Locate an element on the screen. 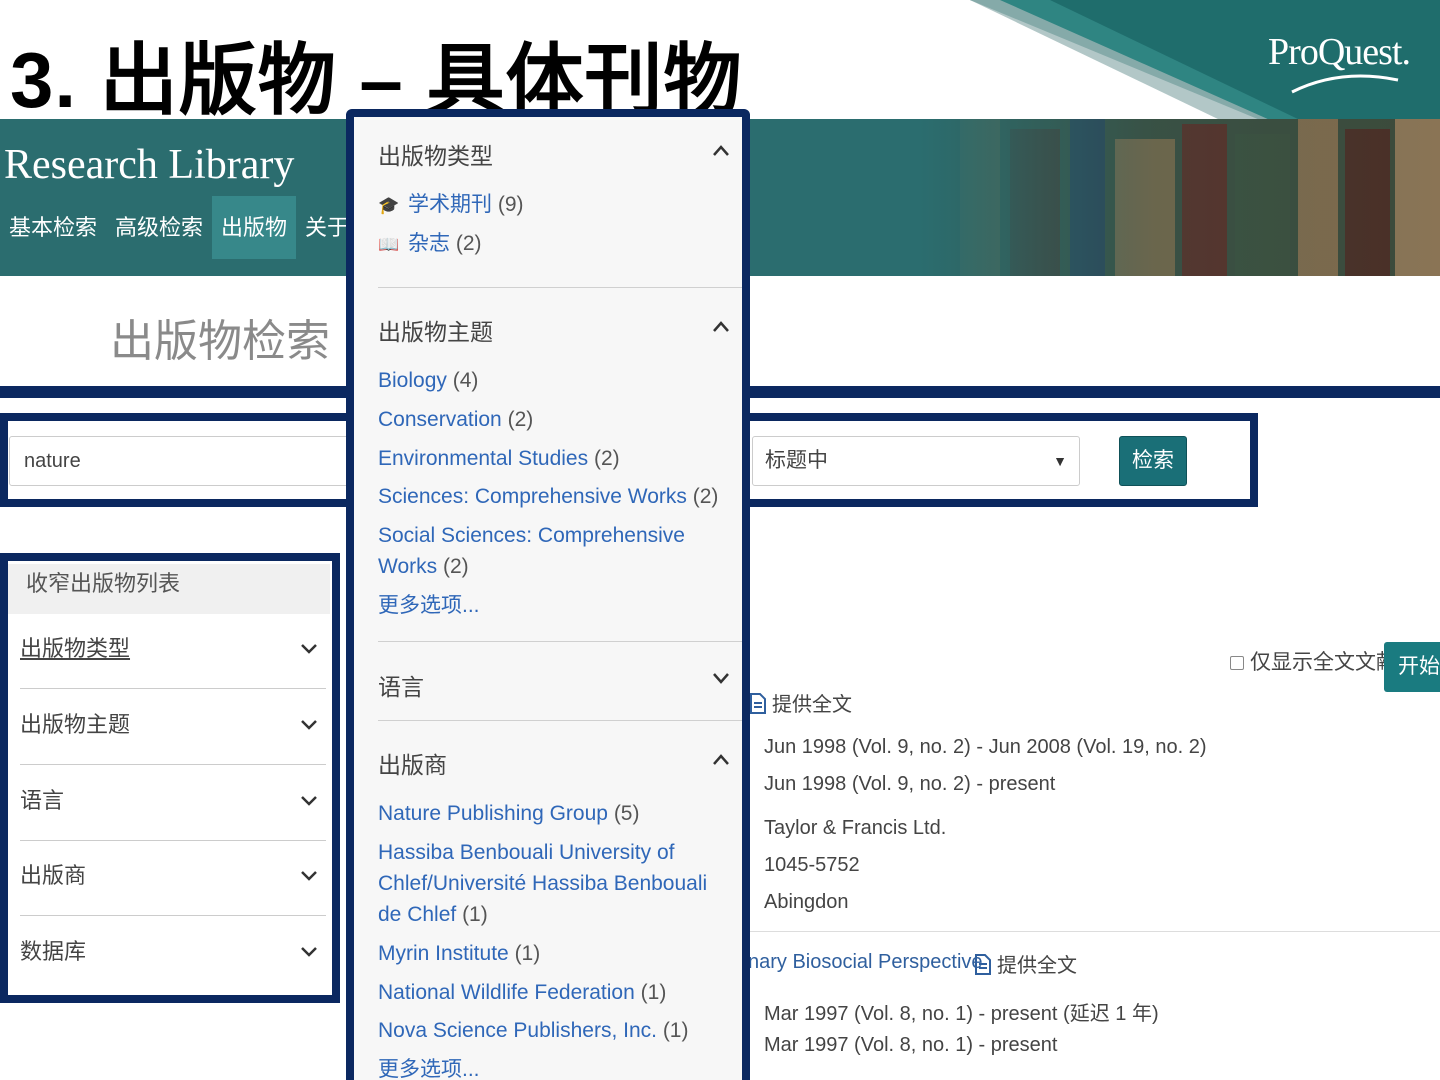  filter-option: Nova Science Publishers, Inc. (1) is located at coordinates (553, 1030).